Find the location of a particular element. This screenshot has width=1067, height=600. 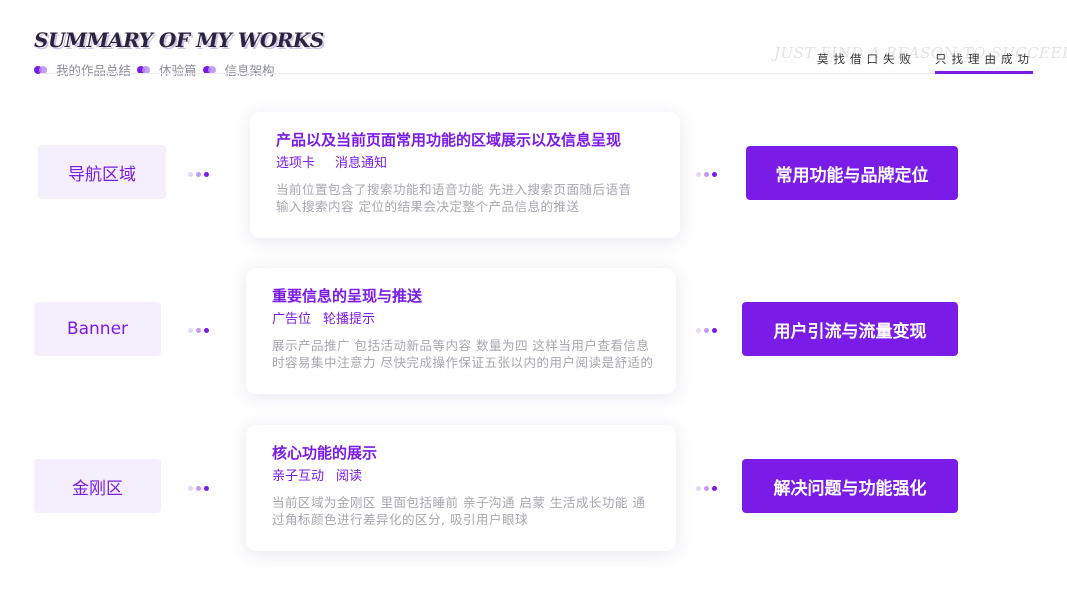

tag: 阅读 is located at coordinates (349, 476).